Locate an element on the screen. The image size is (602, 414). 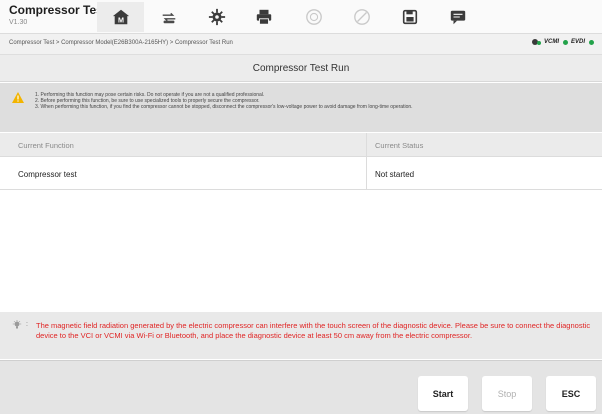
save-button is located at coordinates (409, 17).